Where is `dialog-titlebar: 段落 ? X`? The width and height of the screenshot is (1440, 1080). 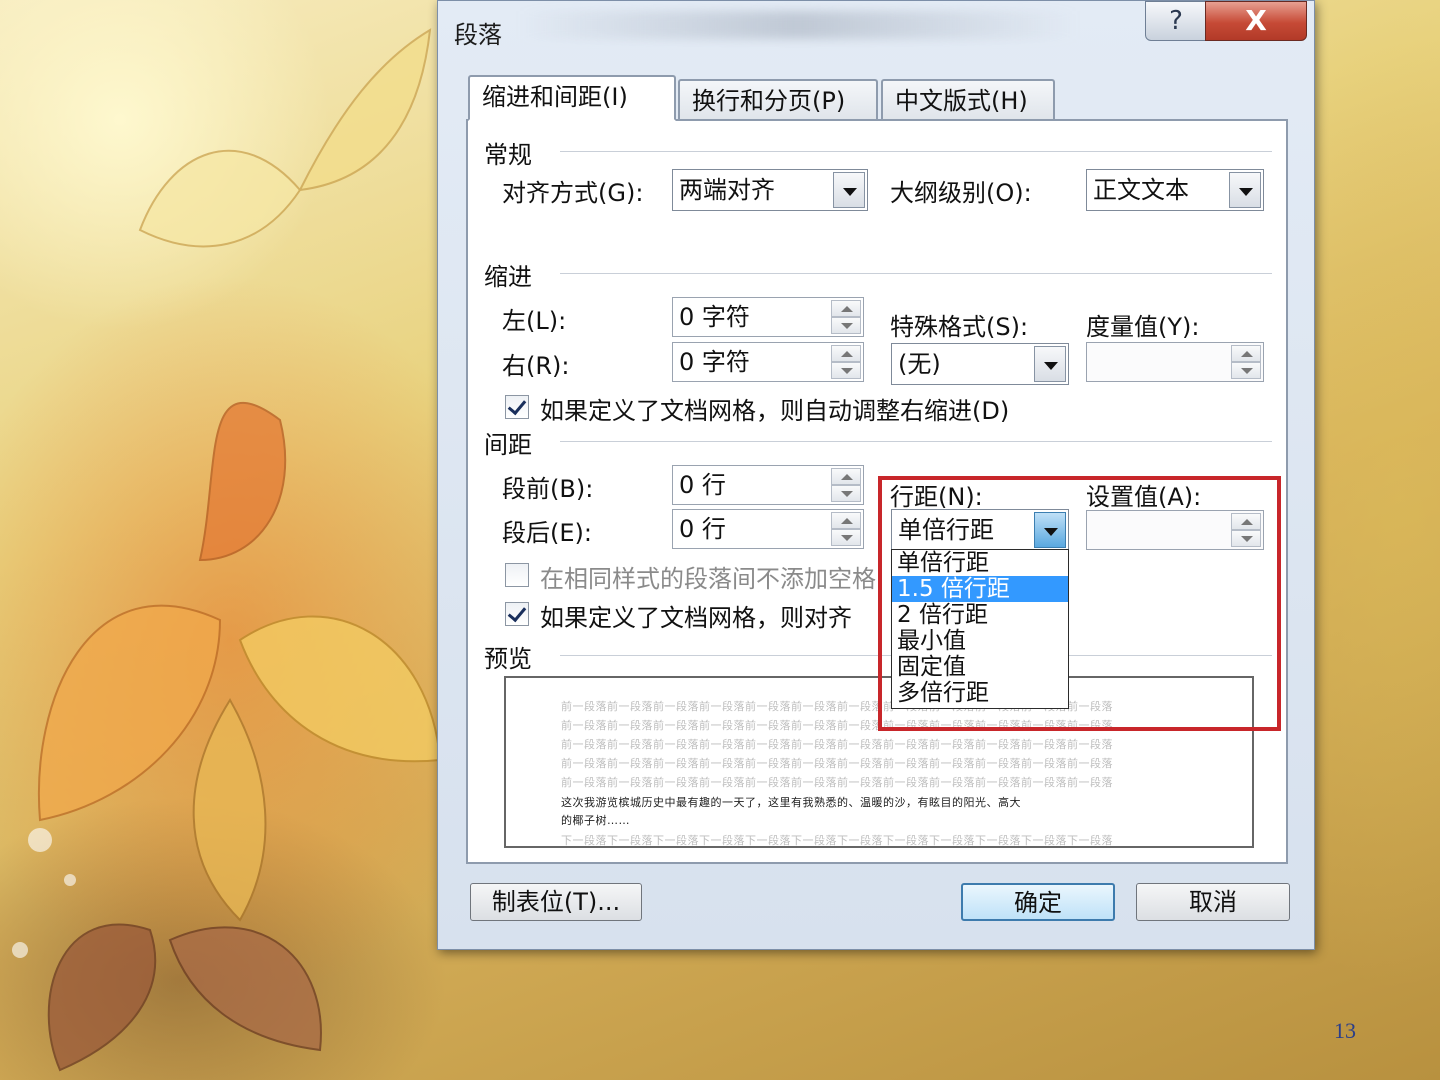
dialog-titlebar: 段落 ? X is located at coordinates (876, 29).